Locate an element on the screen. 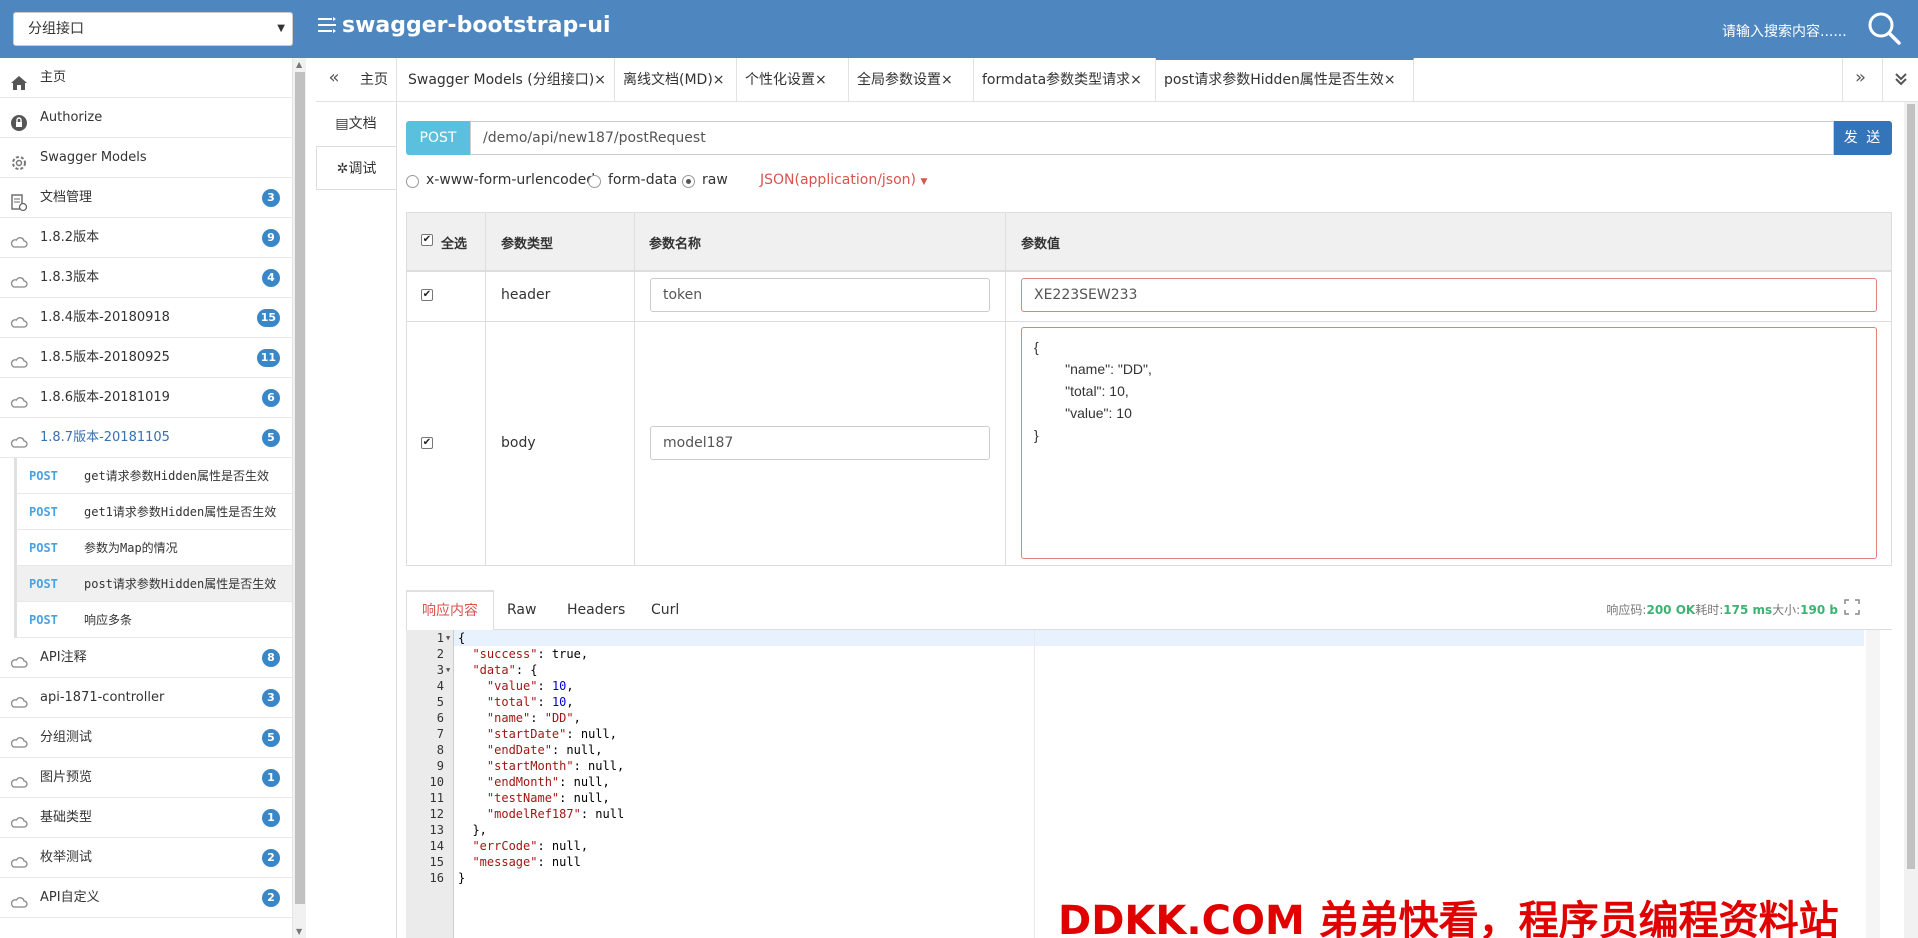 This screenshot has height=938, width=1918. tab-offline-doc: 离线文档(MD)× is located at coordinates (676, 80).